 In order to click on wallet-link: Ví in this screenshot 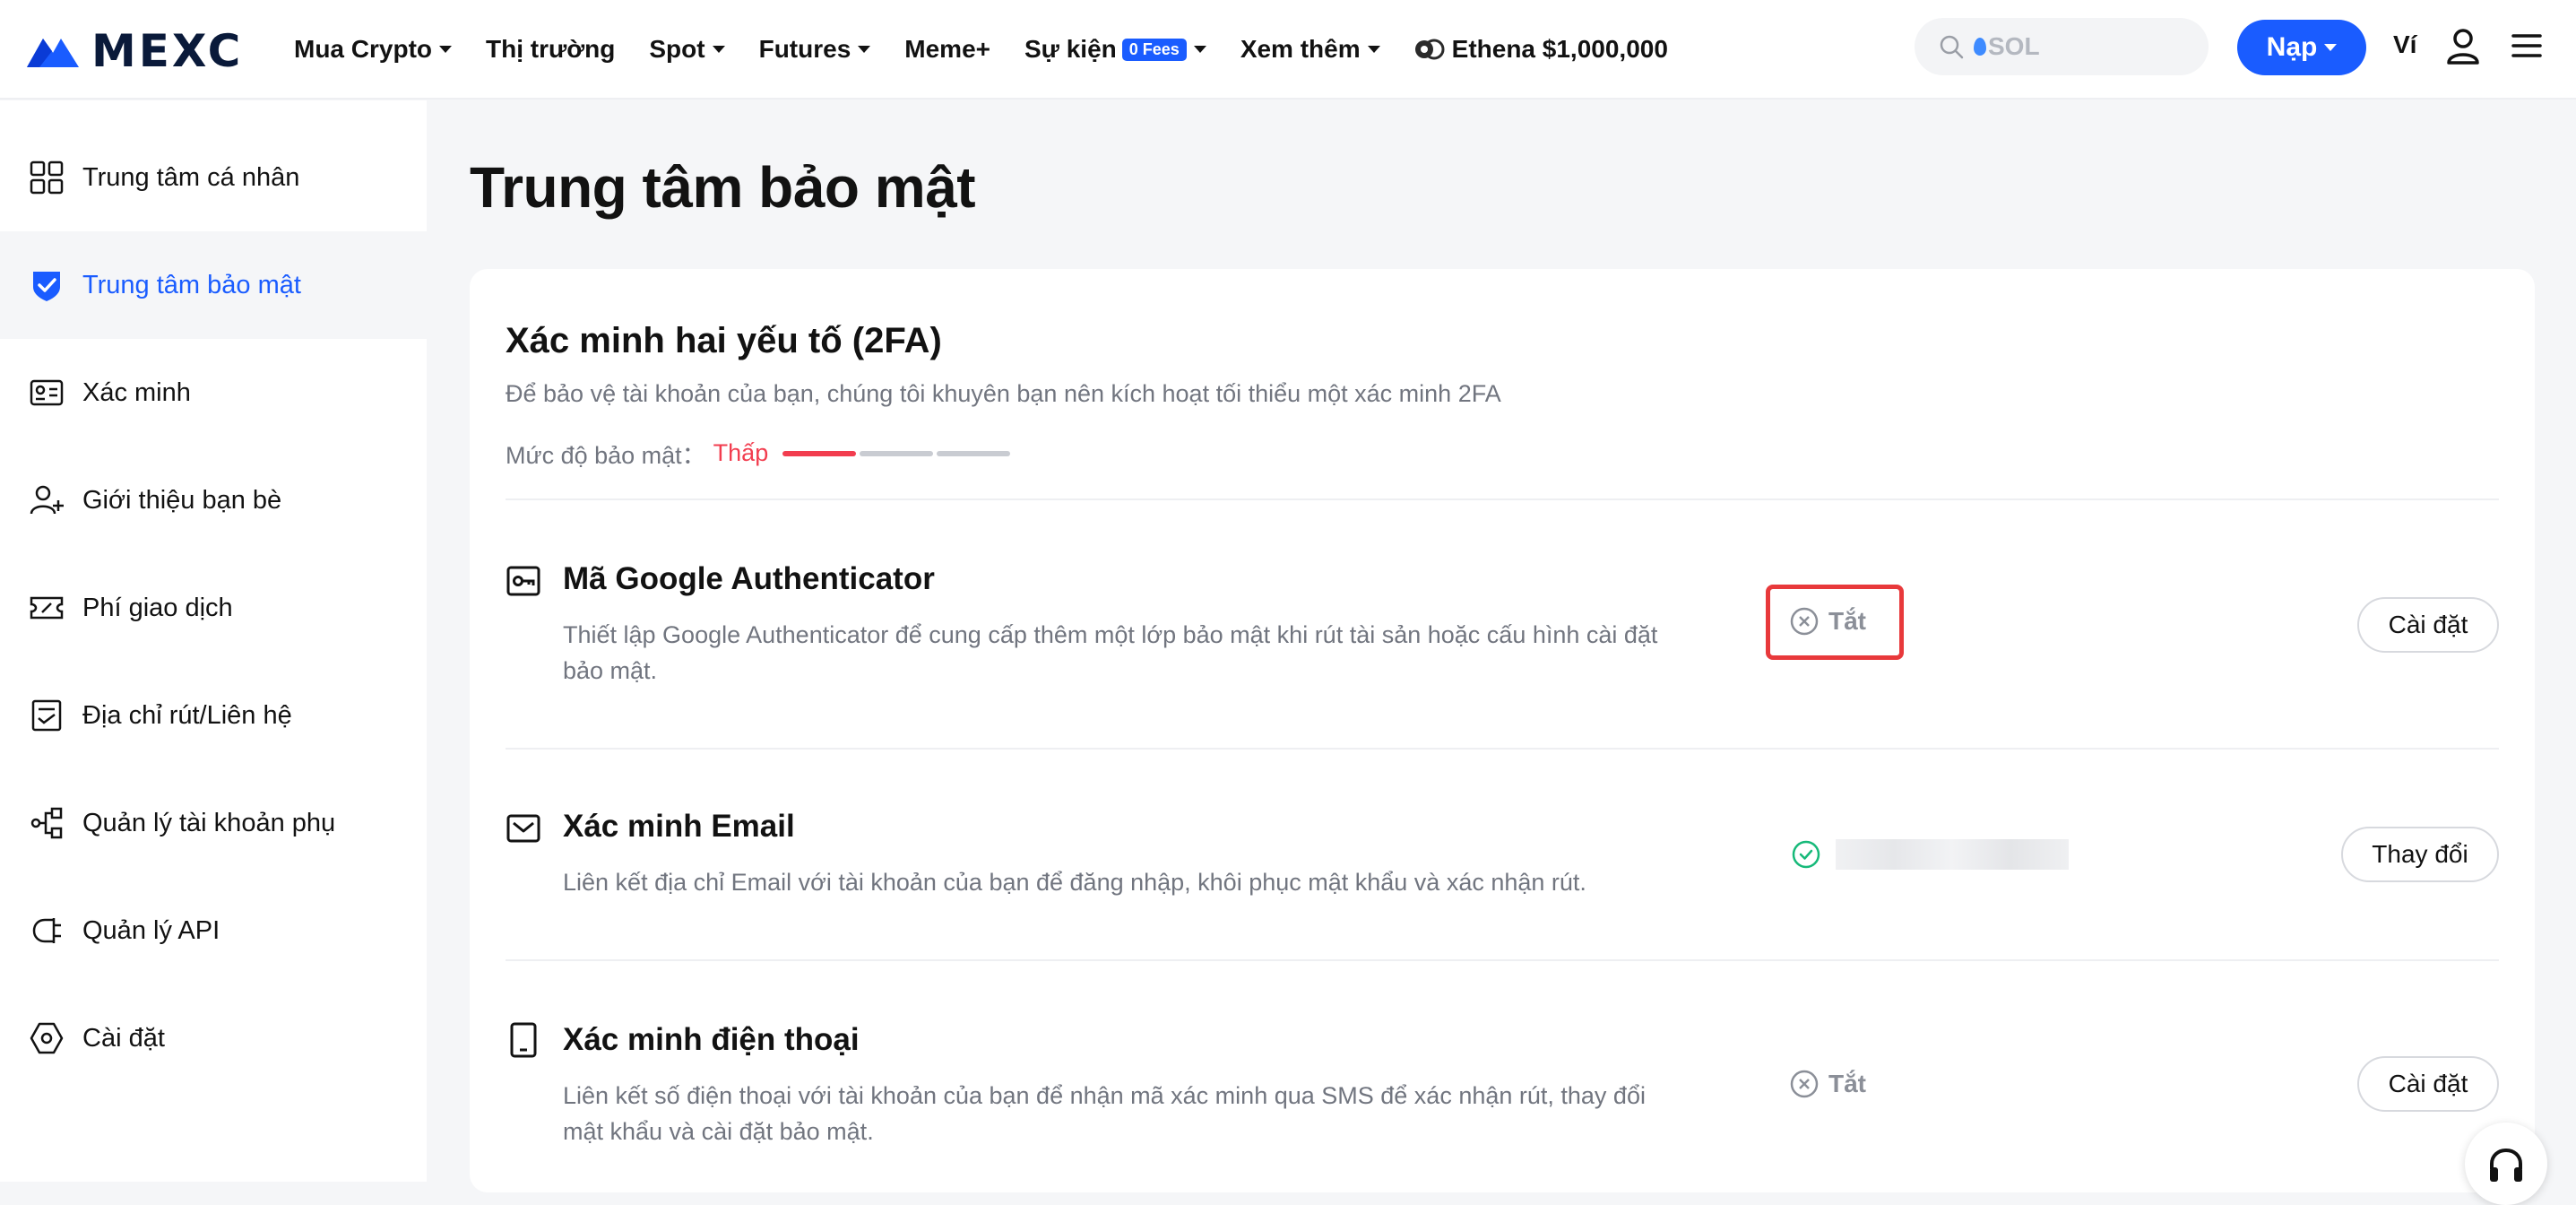, I will do `click(2404, 44)`.